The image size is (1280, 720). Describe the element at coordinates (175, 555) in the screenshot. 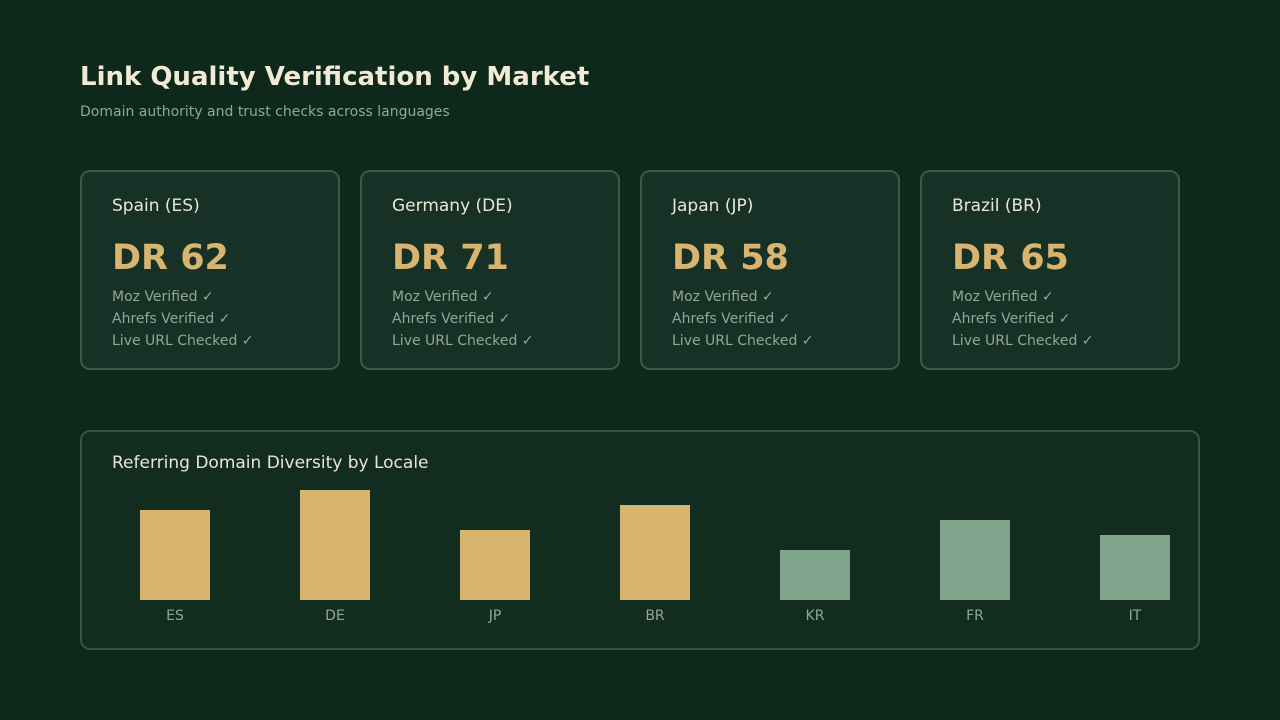

I see `bar-es` at that location.